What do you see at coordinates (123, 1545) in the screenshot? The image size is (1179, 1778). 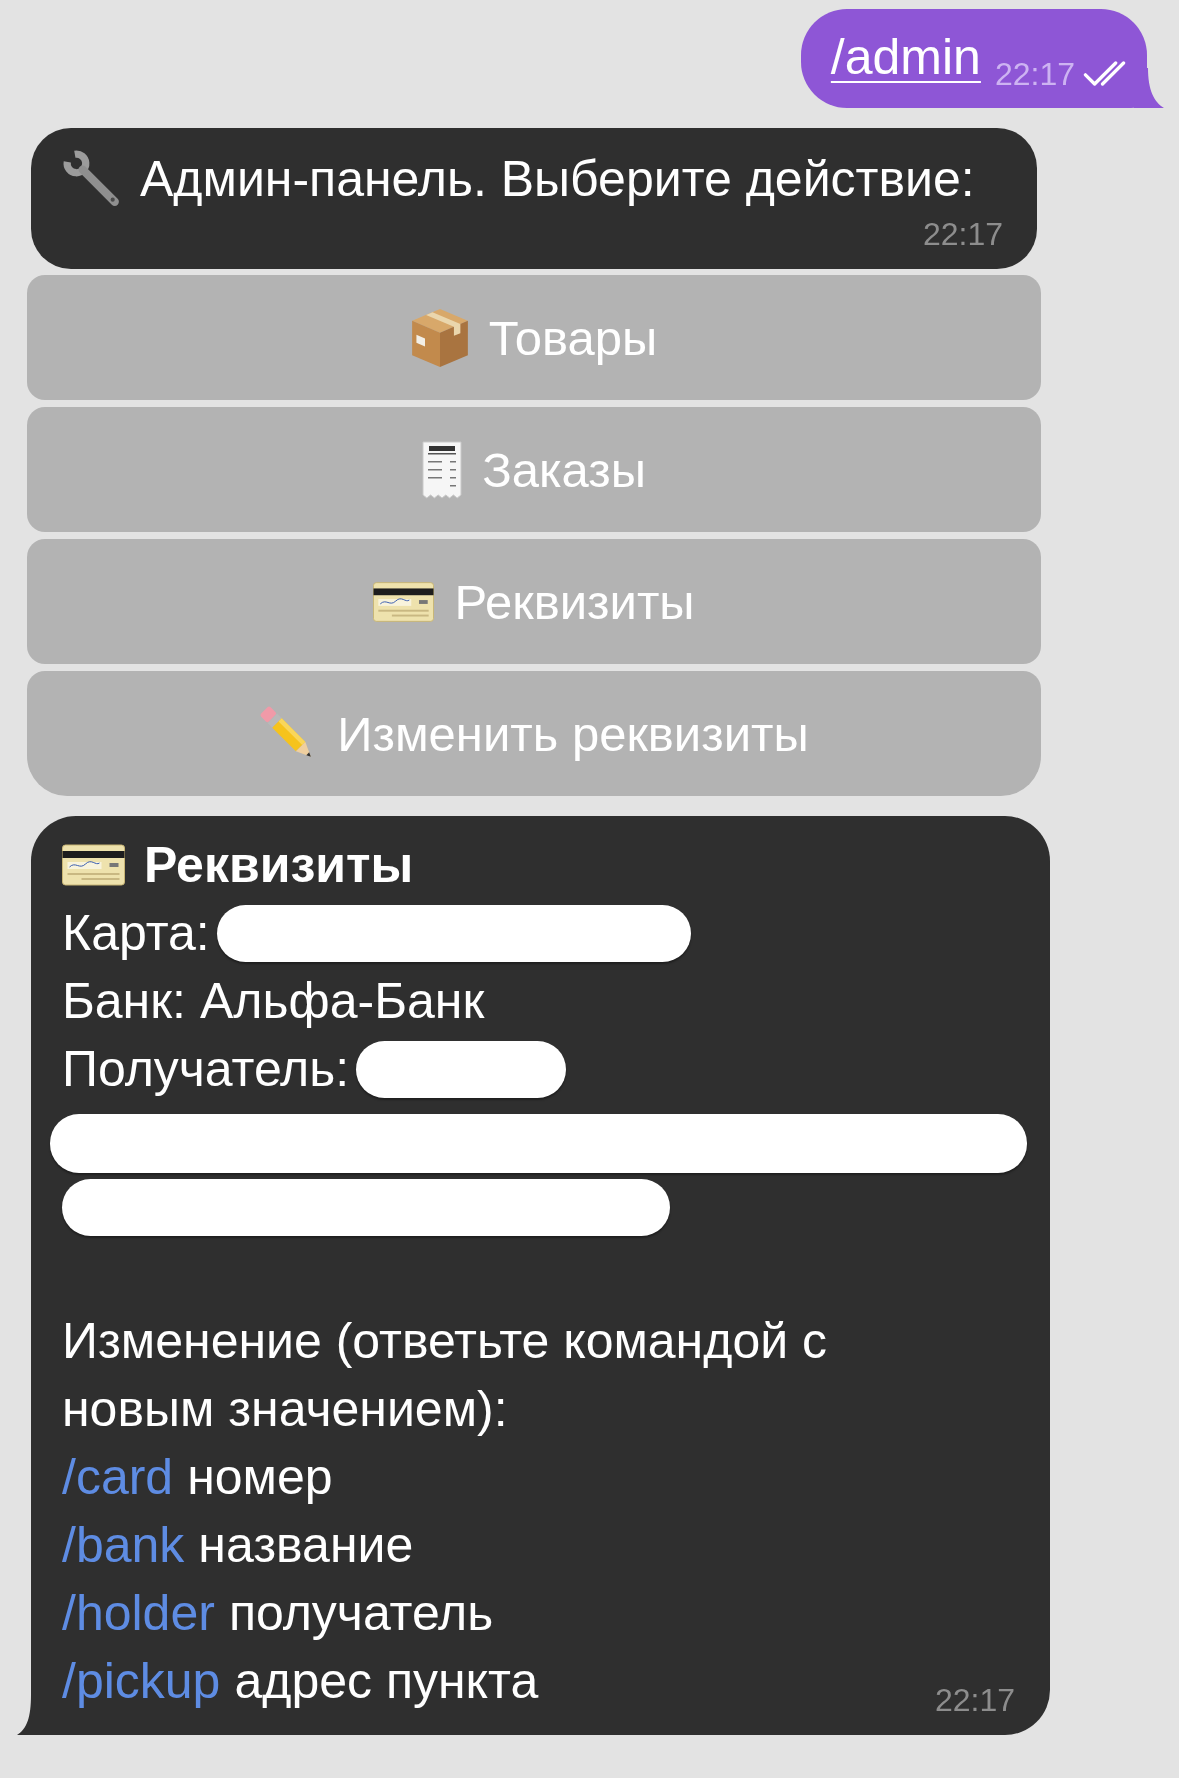 I see `command-link: /bank` at bounding box center [123, 1545].